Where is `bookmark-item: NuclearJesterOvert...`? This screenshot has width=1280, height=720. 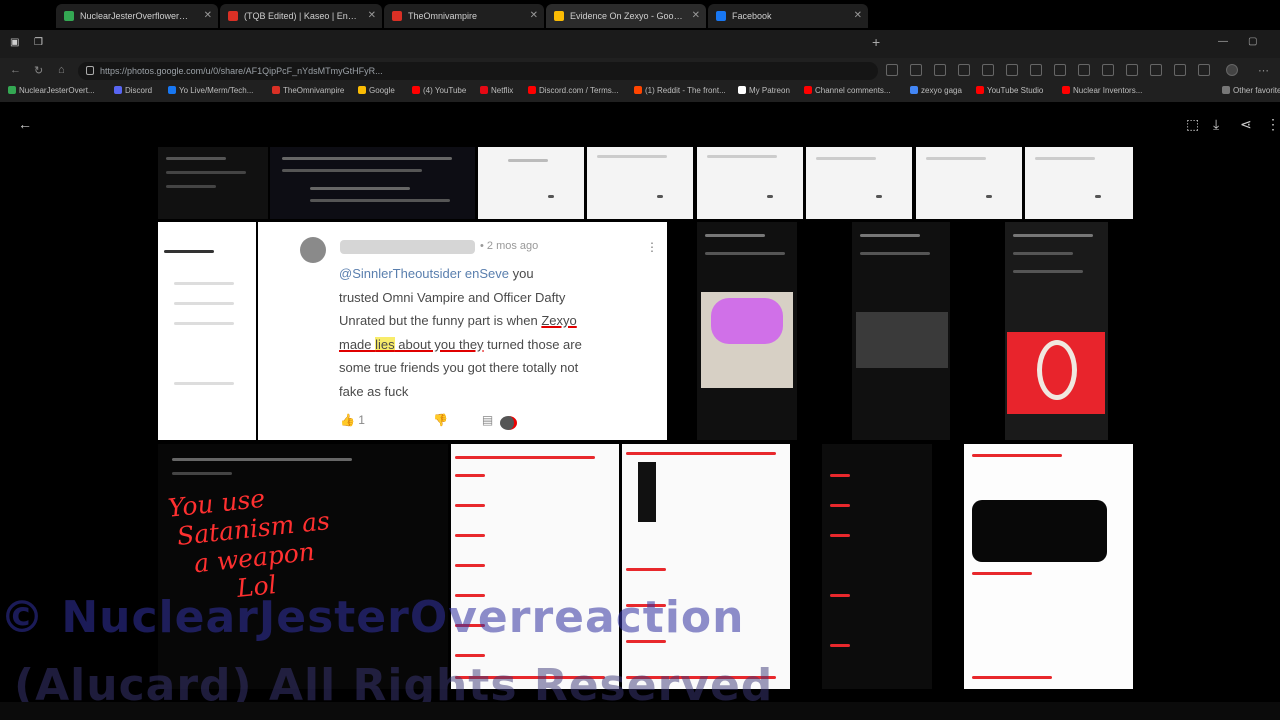 bookmark-item: NuclearJesterOvert... is located at coordinates (51, 90).